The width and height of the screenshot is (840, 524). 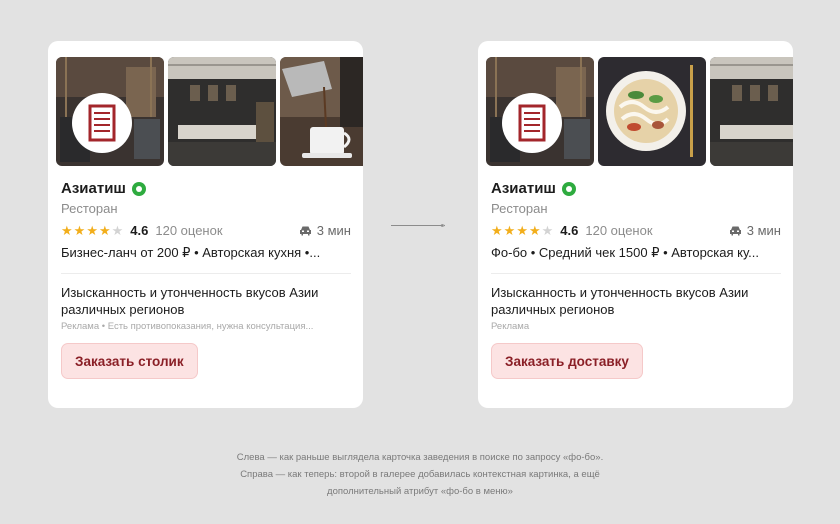 I want to click on ad-label: Реклама, so click(x=510, y=326).